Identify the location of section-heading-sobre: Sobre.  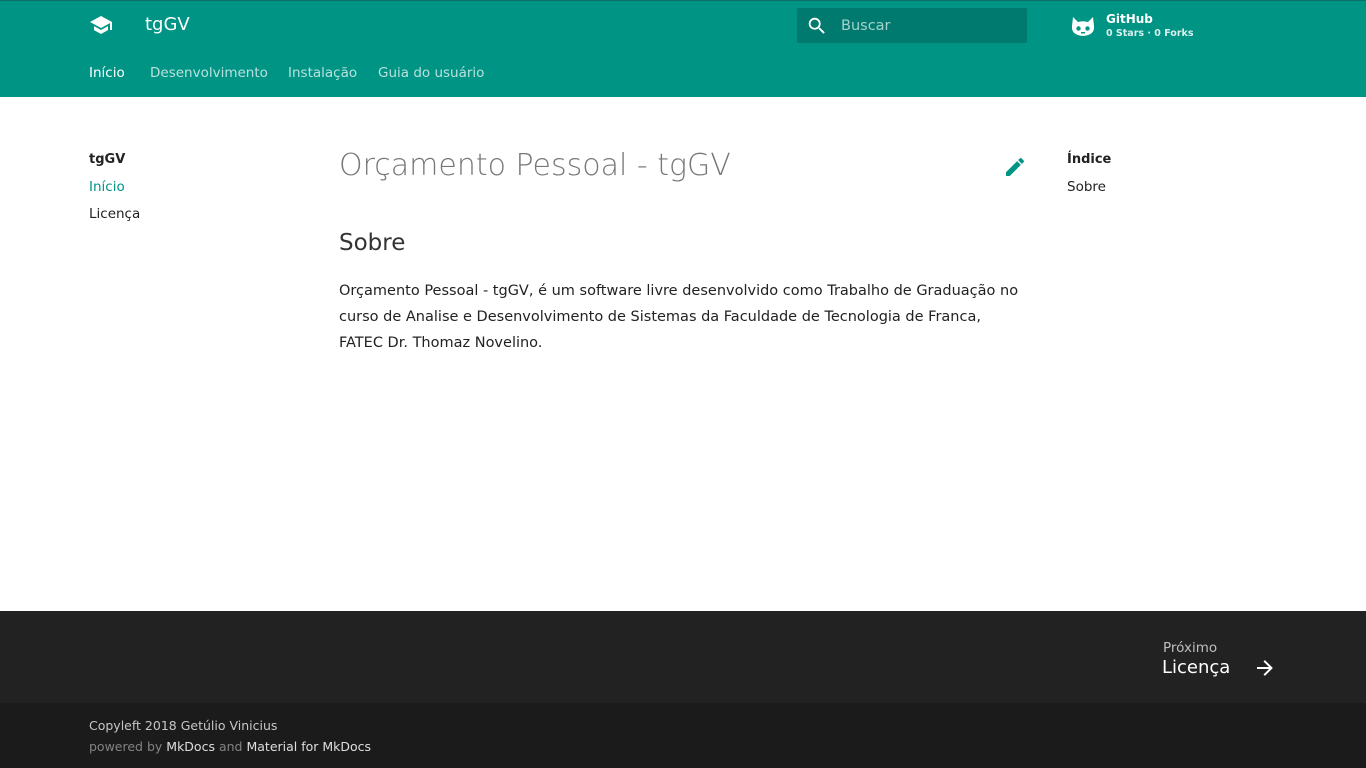
(372, 243).